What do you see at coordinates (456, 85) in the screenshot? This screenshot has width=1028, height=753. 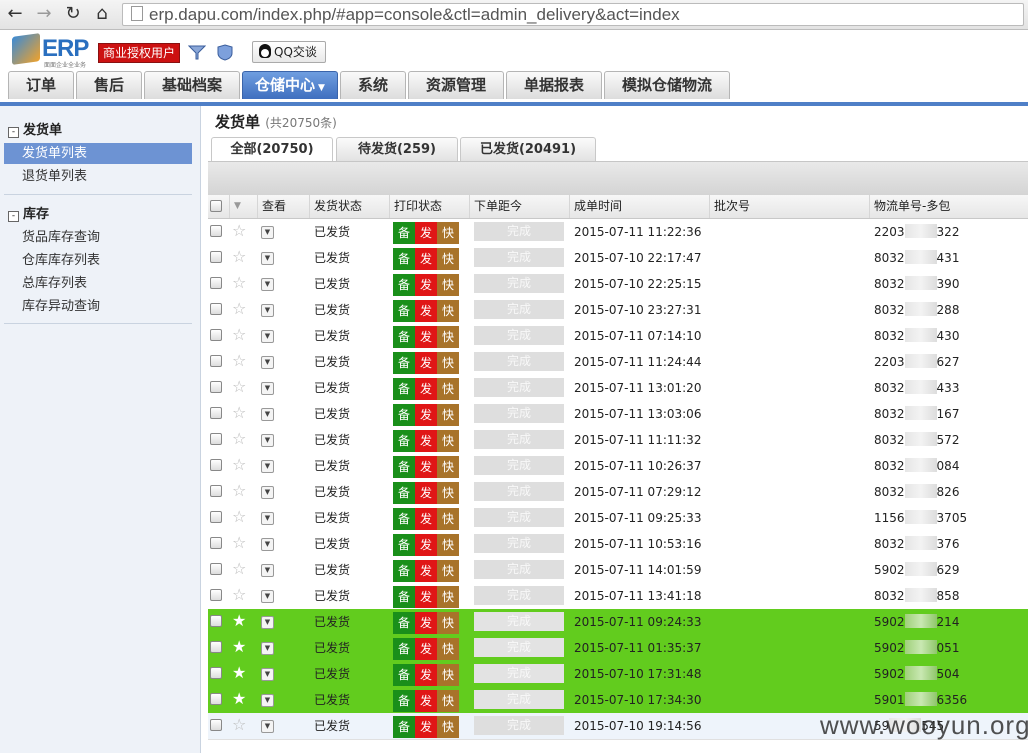 I see `tab-resources: 资源管理` at bounding box center [456, 85].